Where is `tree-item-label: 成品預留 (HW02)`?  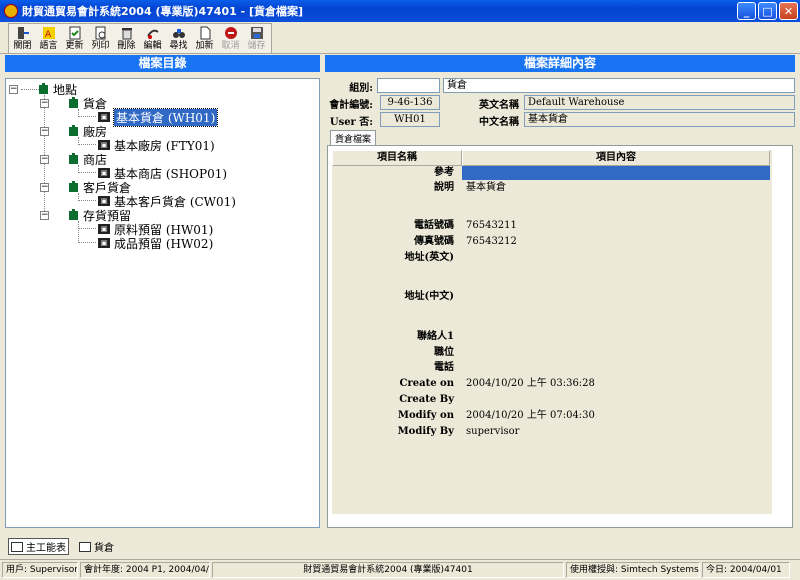 tree-item-label: 成品預留 (HW02) is located at coordinates (164, 243).